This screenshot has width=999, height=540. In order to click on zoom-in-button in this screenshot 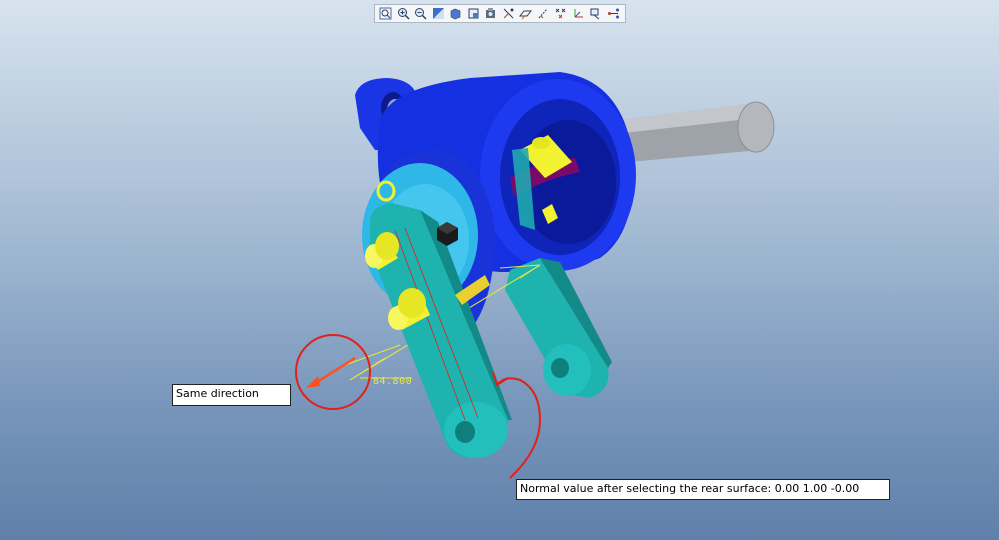, I will do `click(404, 13)`.